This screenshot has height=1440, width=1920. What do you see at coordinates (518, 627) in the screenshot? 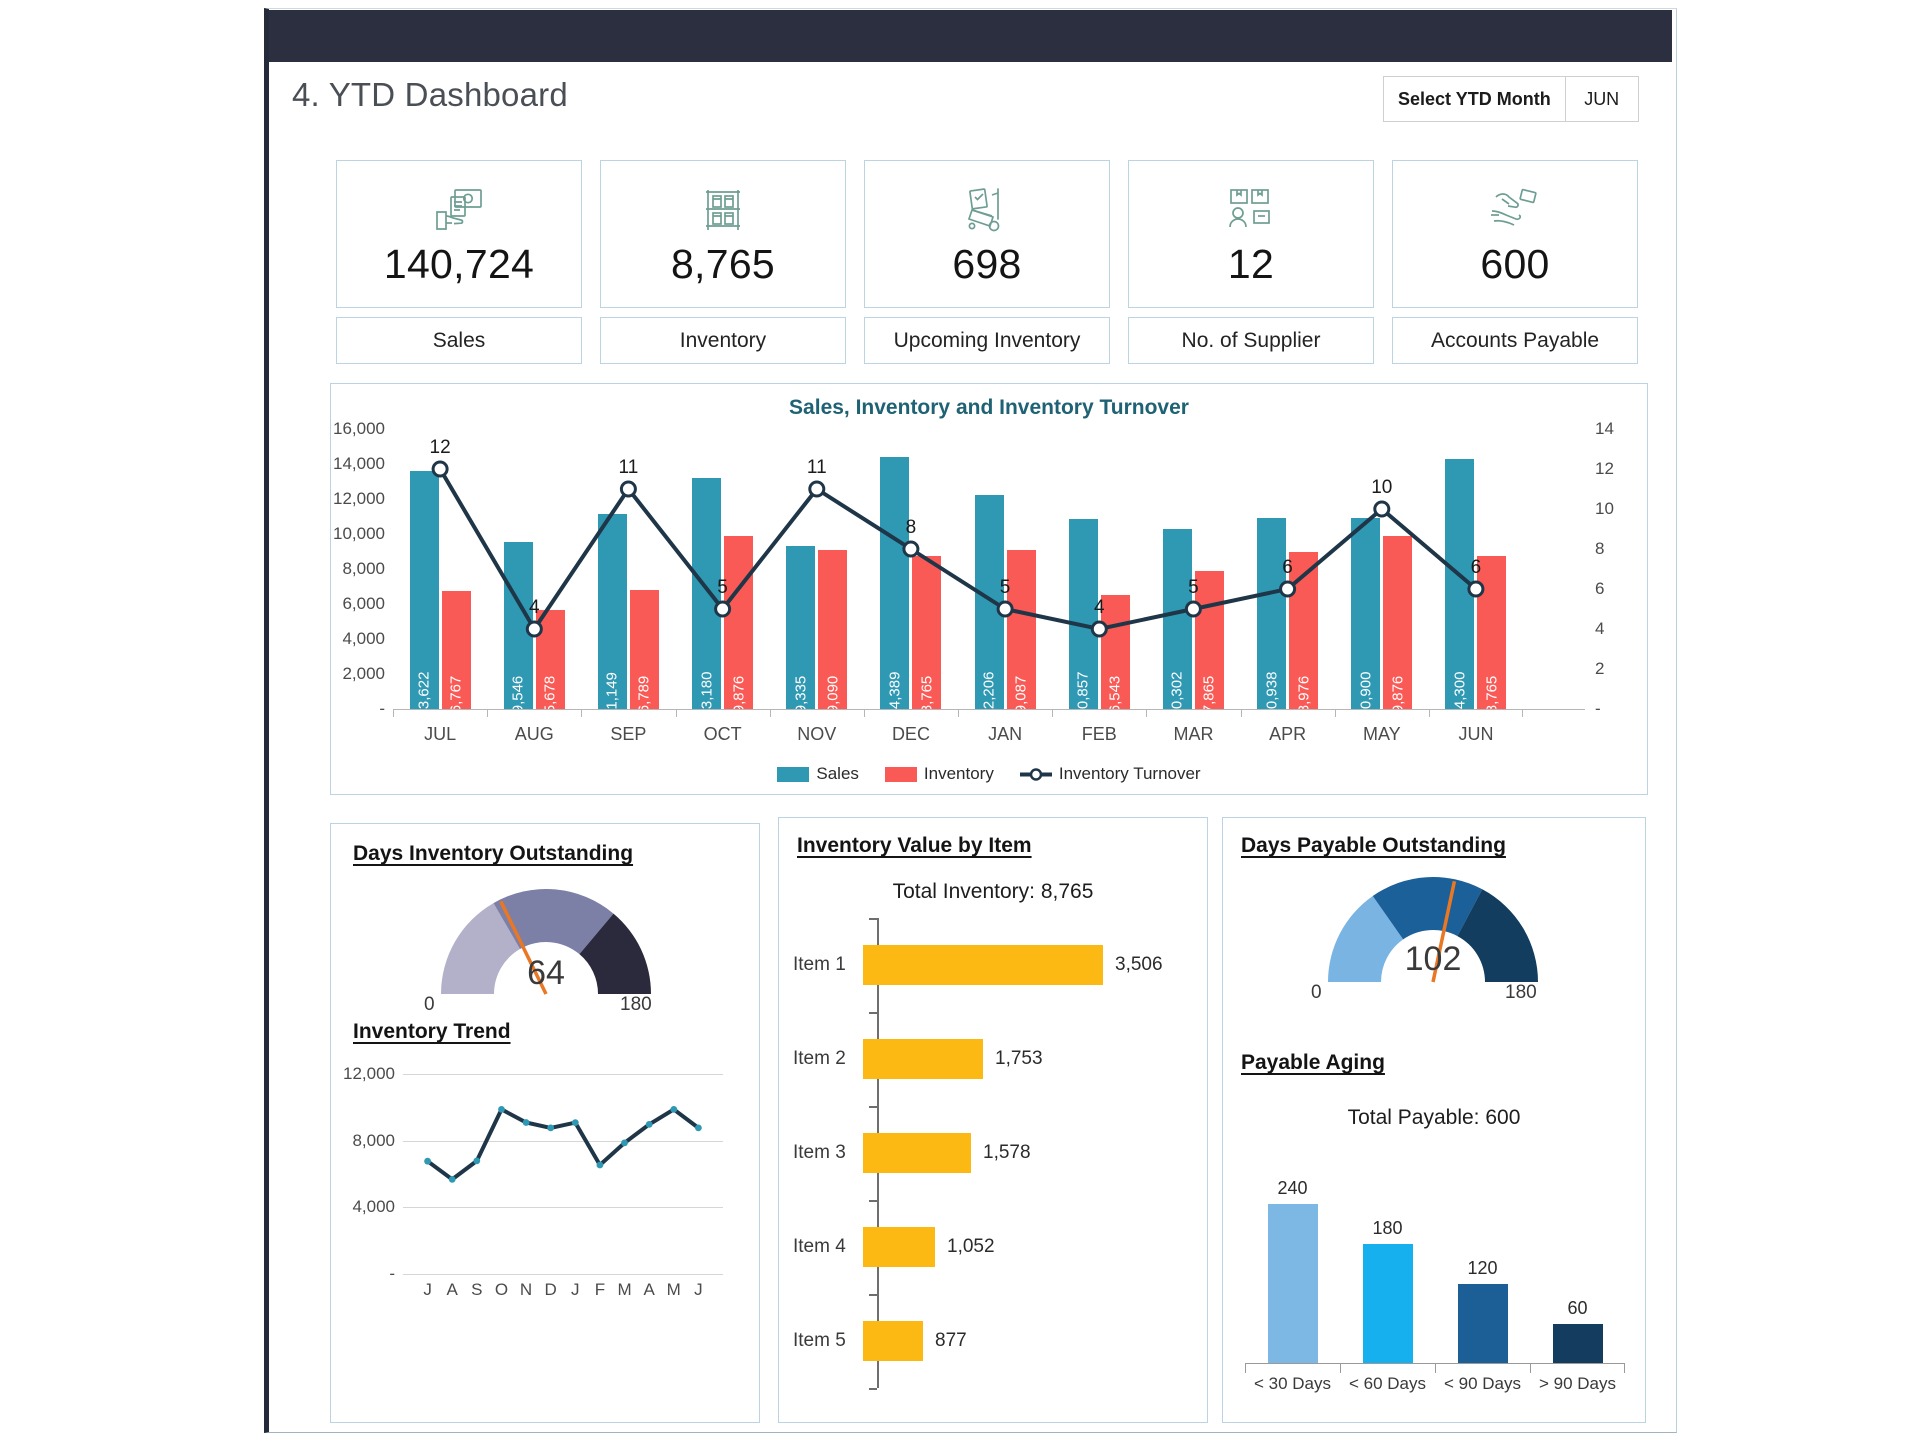
I see `sales-bar: 9,546` at bounding box center [518, 627].